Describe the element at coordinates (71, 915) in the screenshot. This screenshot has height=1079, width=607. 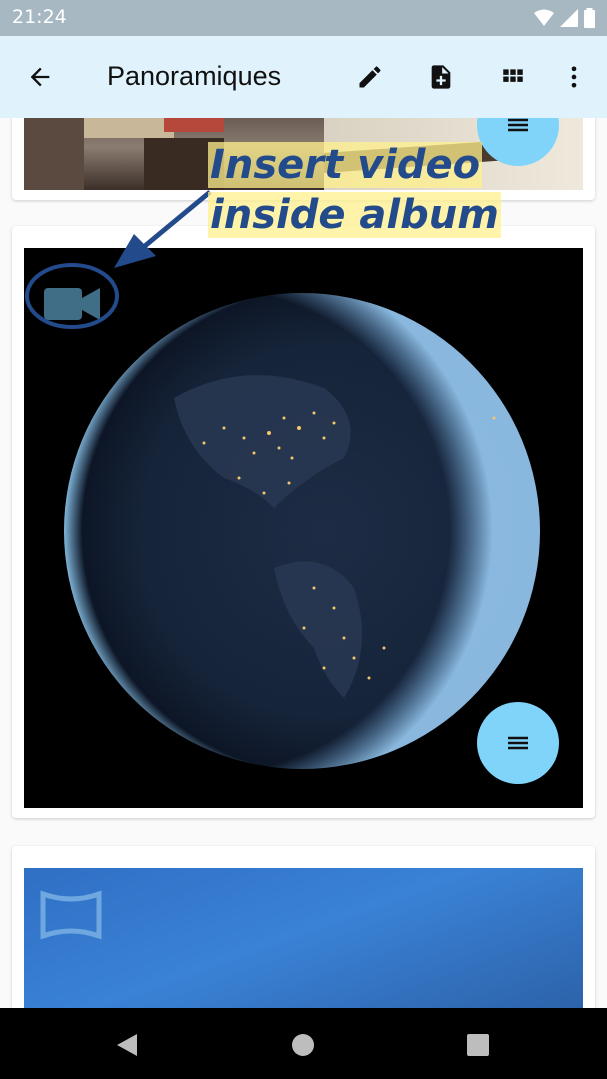
I see `panorama-icon` at that location.